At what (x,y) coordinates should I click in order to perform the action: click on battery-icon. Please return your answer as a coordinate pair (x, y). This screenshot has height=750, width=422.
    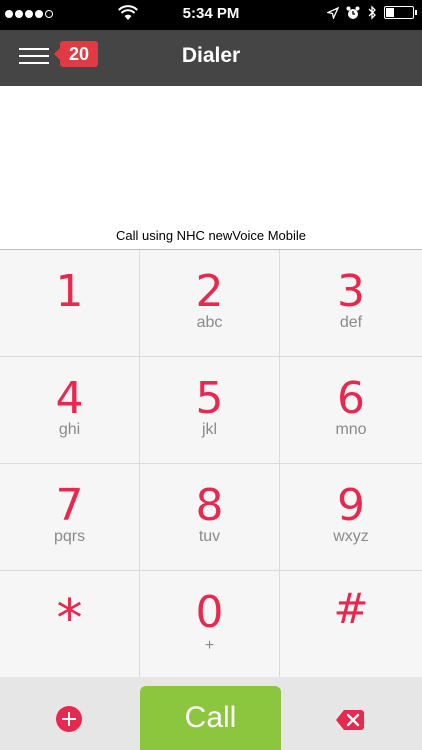
    Looking at the image, I should click on (400, 12).